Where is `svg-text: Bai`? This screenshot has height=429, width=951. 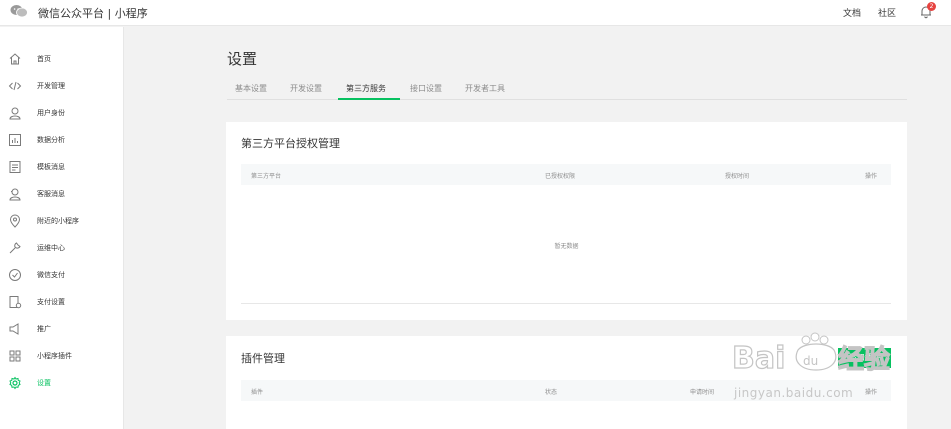
svg-text: Bai is located at coordinates (758, 358).